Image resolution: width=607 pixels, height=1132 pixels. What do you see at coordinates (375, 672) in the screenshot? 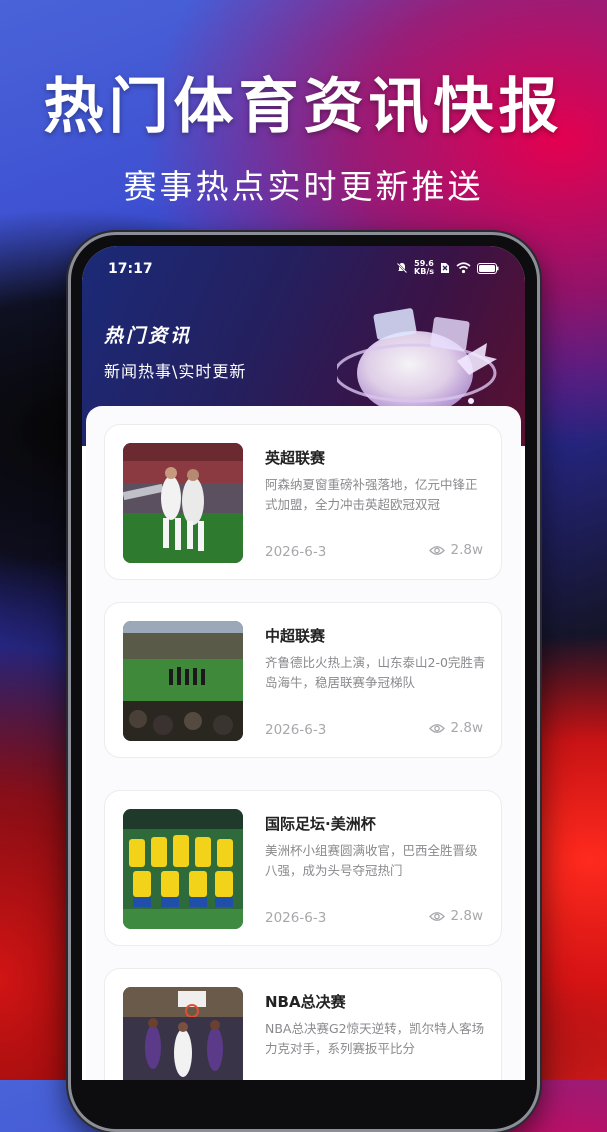
I see `news-desc: 齐鲁德比火热上演，山东泰山2-0完胜青岛海牛，稳居联赛争冠梯队` at bounding box center [375, 672].